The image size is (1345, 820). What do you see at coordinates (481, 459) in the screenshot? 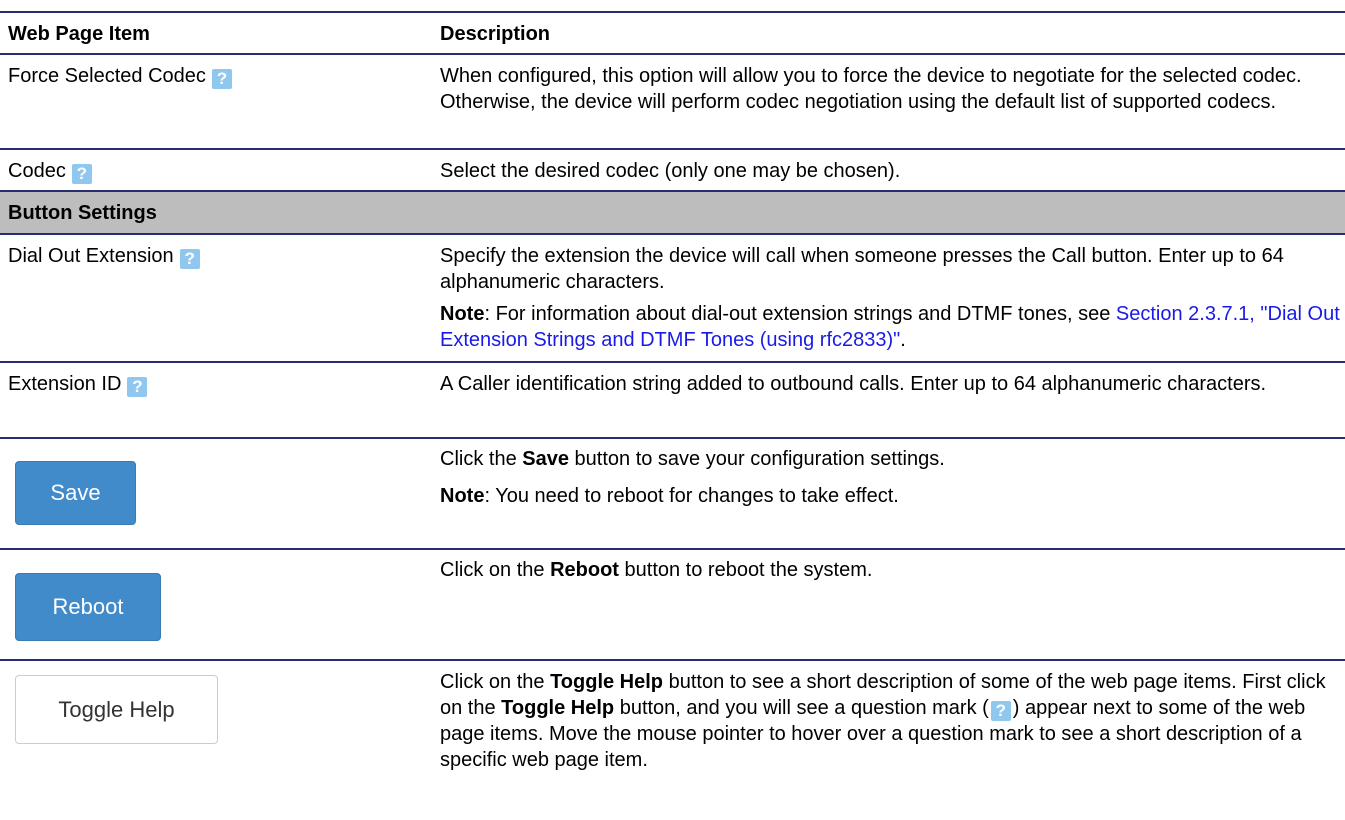
I see `desc-text: Click the` at bounding box center [481, 459].